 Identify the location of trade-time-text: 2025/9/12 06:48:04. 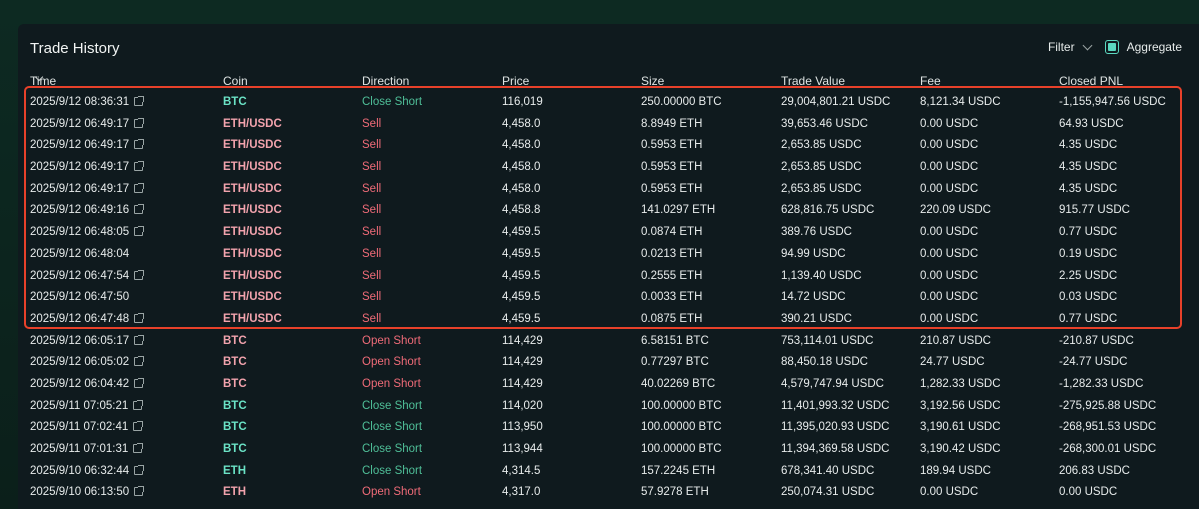
(80, 253).